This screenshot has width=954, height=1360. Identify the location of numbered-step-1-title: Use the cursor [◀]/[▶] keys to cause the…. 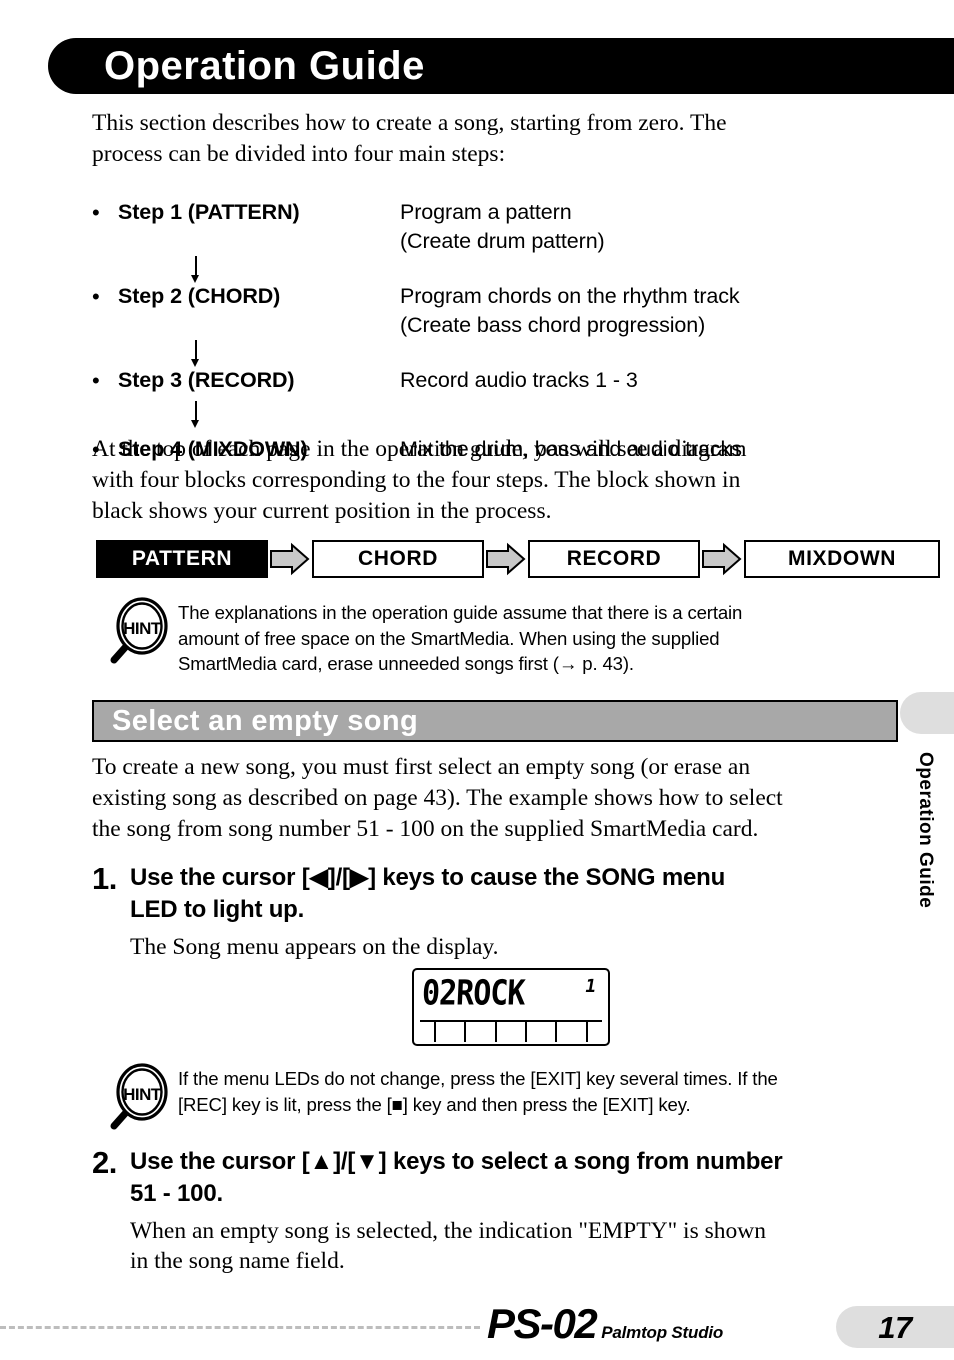
(521, 894).